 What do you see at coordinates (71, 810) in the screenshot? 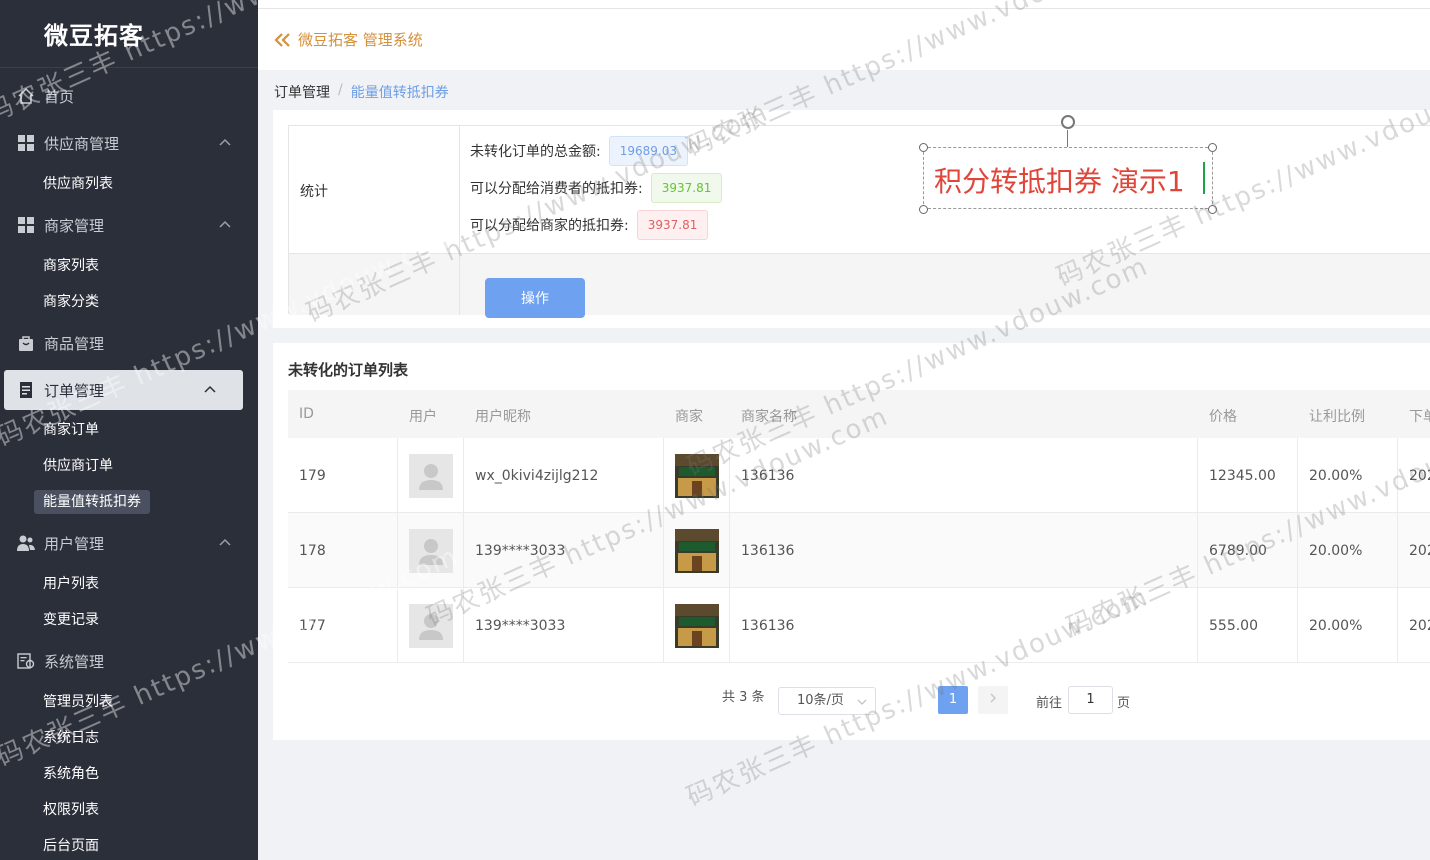
I see `sidebar-item-permission-list: 权限列表` at bounding box center [71, 810].